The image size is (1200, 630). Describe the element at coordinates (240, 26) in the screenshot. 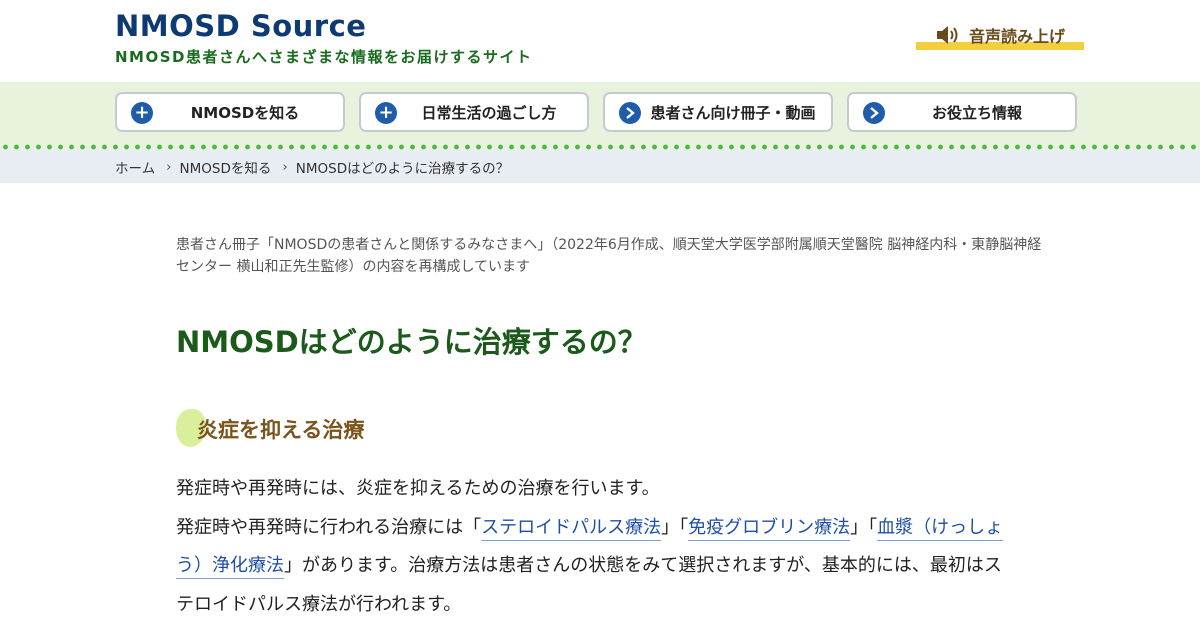

I see `site-logo: NMOSD Source` at that location.